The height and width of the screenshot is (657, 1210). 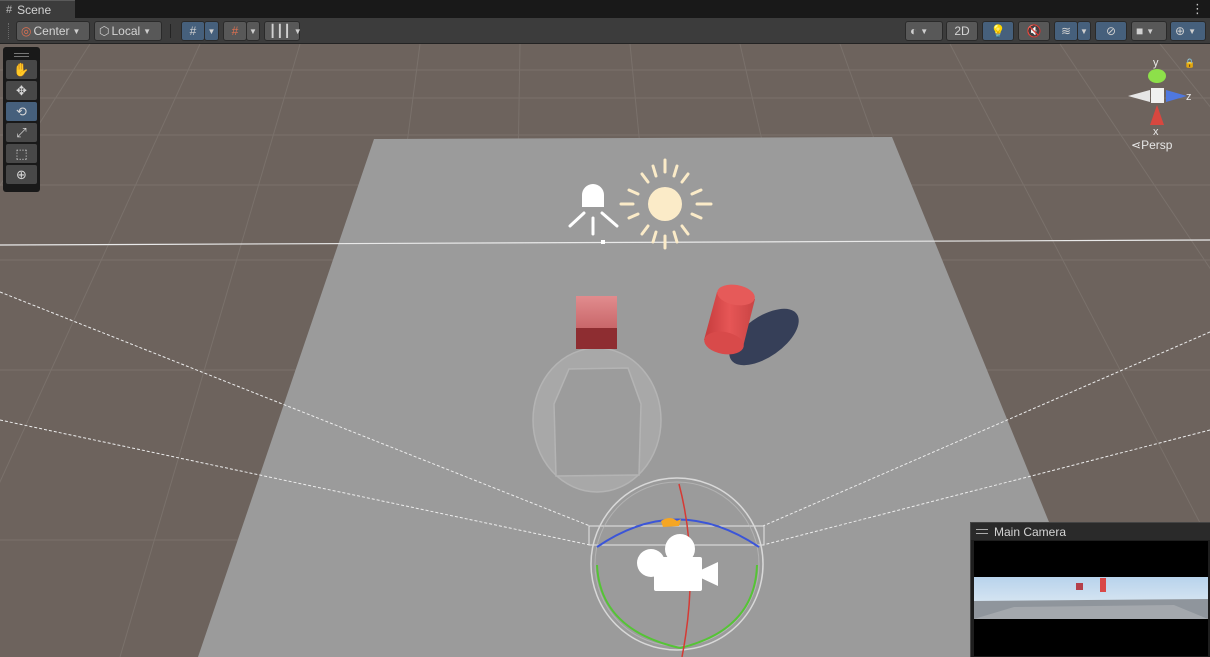 I want to click on gizmo-y-label: y, so click(x=1156, y=63).